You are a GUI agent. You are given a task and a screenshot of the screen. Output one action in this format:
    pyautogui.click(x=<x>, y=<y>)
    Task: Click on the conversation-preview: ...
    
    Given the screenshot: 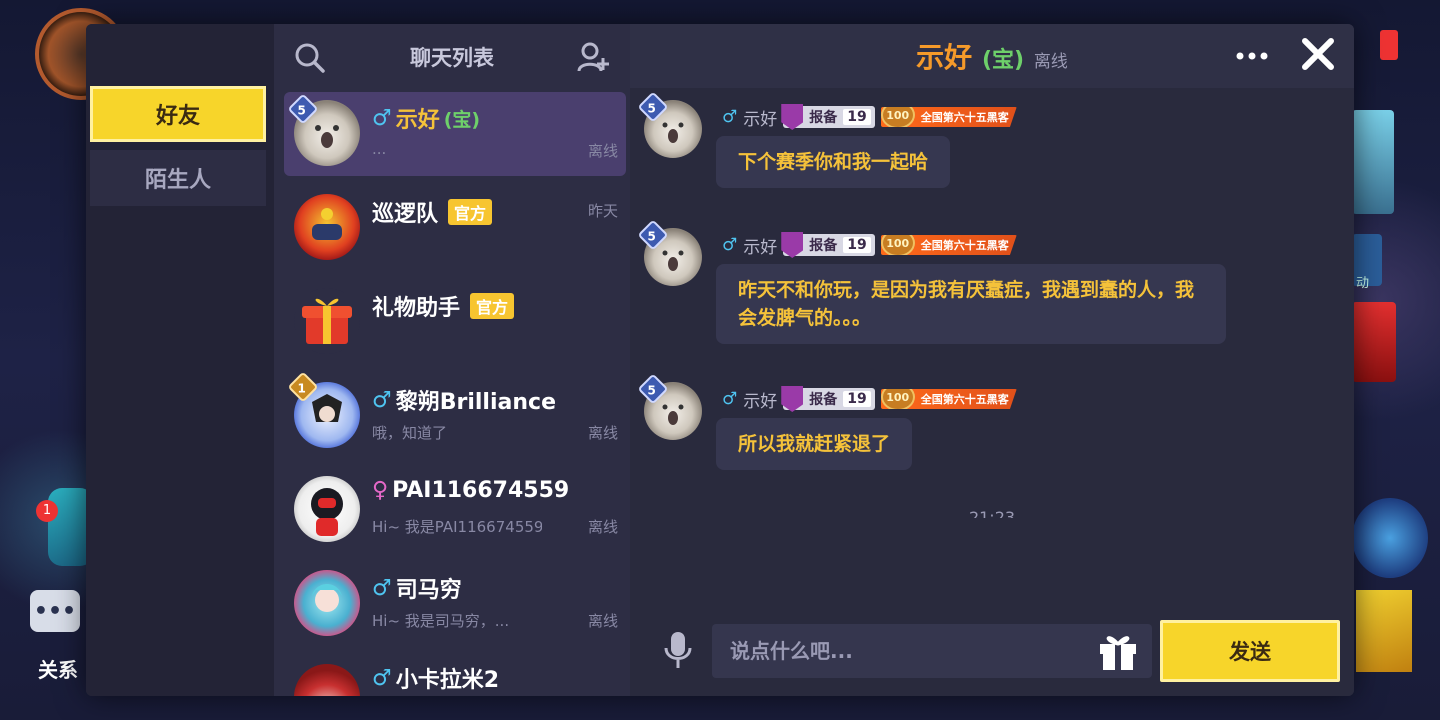 What is the action you would take?
    pyautogui.click(x=379, y=149)
    